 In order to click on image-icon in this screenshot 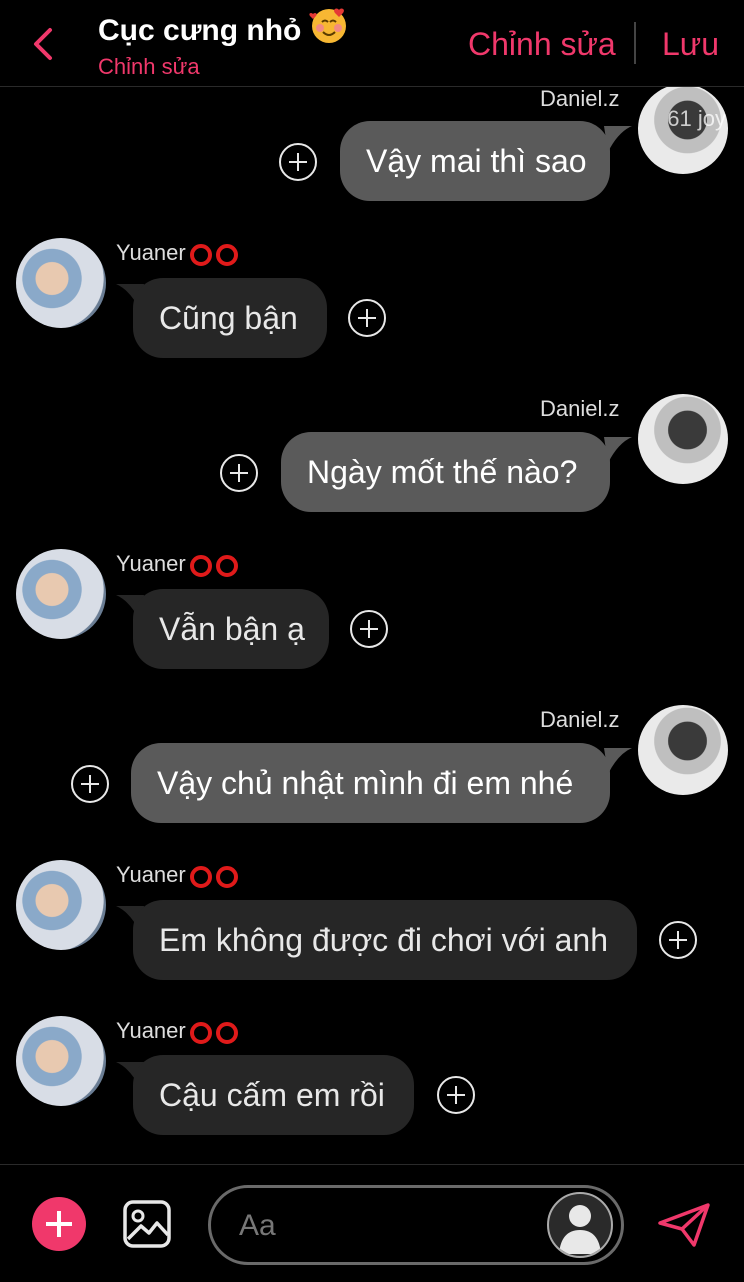, I will do `click(147, 1224)`.